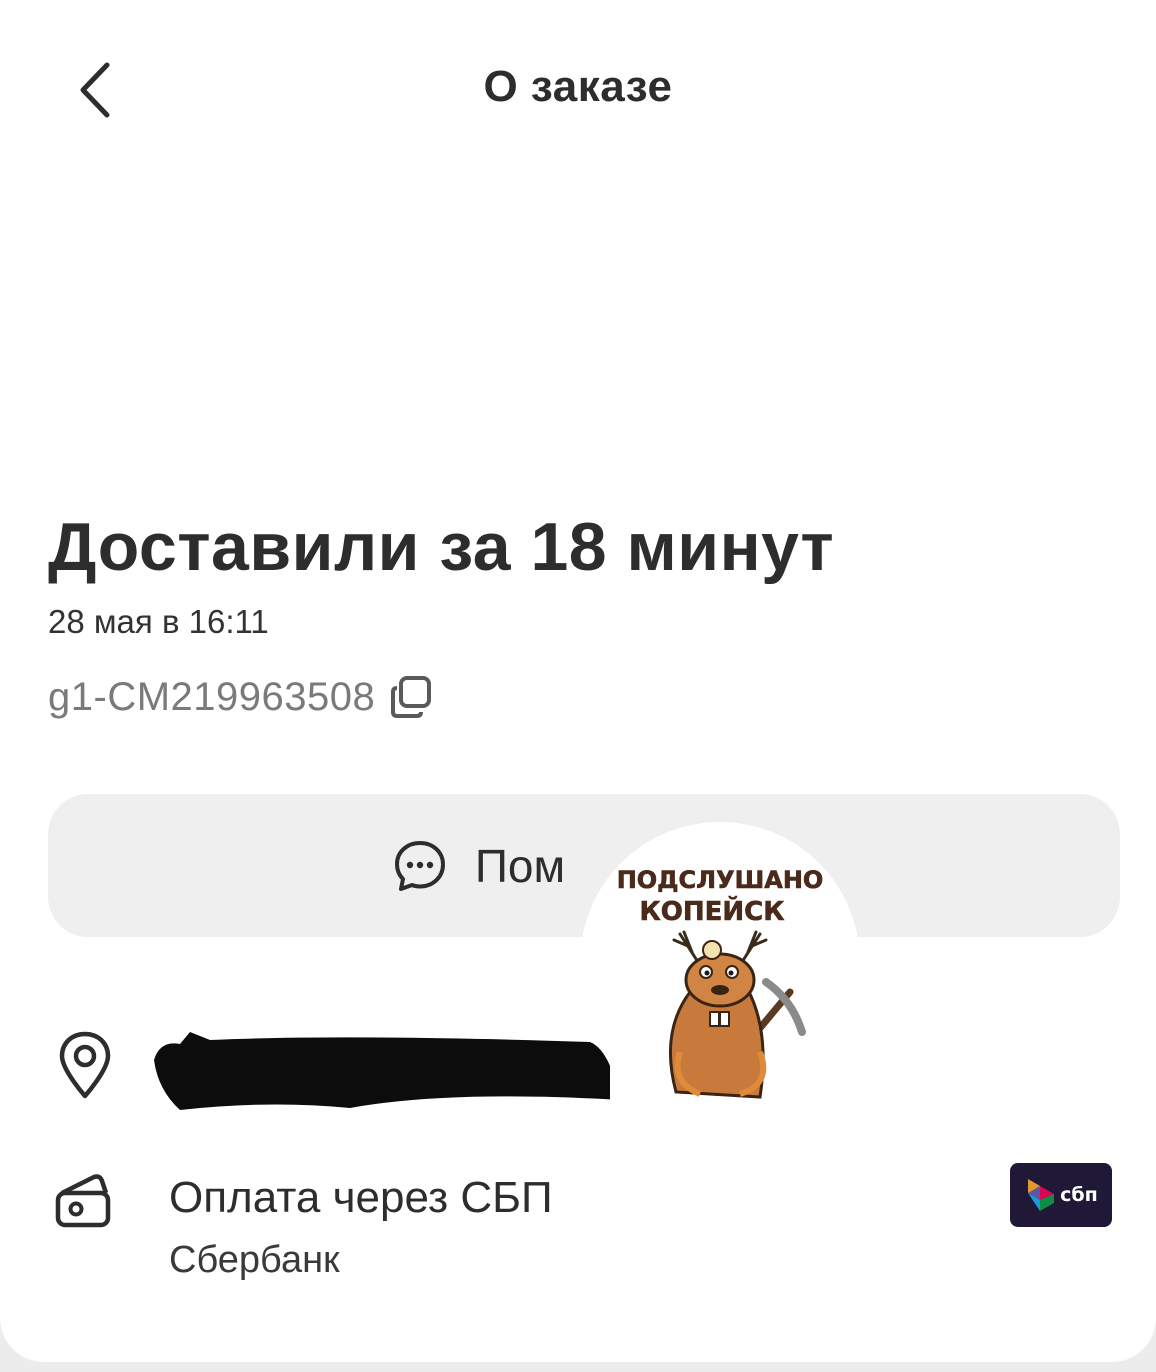  What do you see at coordinates (1041, 1195) in the screenshot?
I see `sbp-logo-icon` at bounding box center [1041, 1195].